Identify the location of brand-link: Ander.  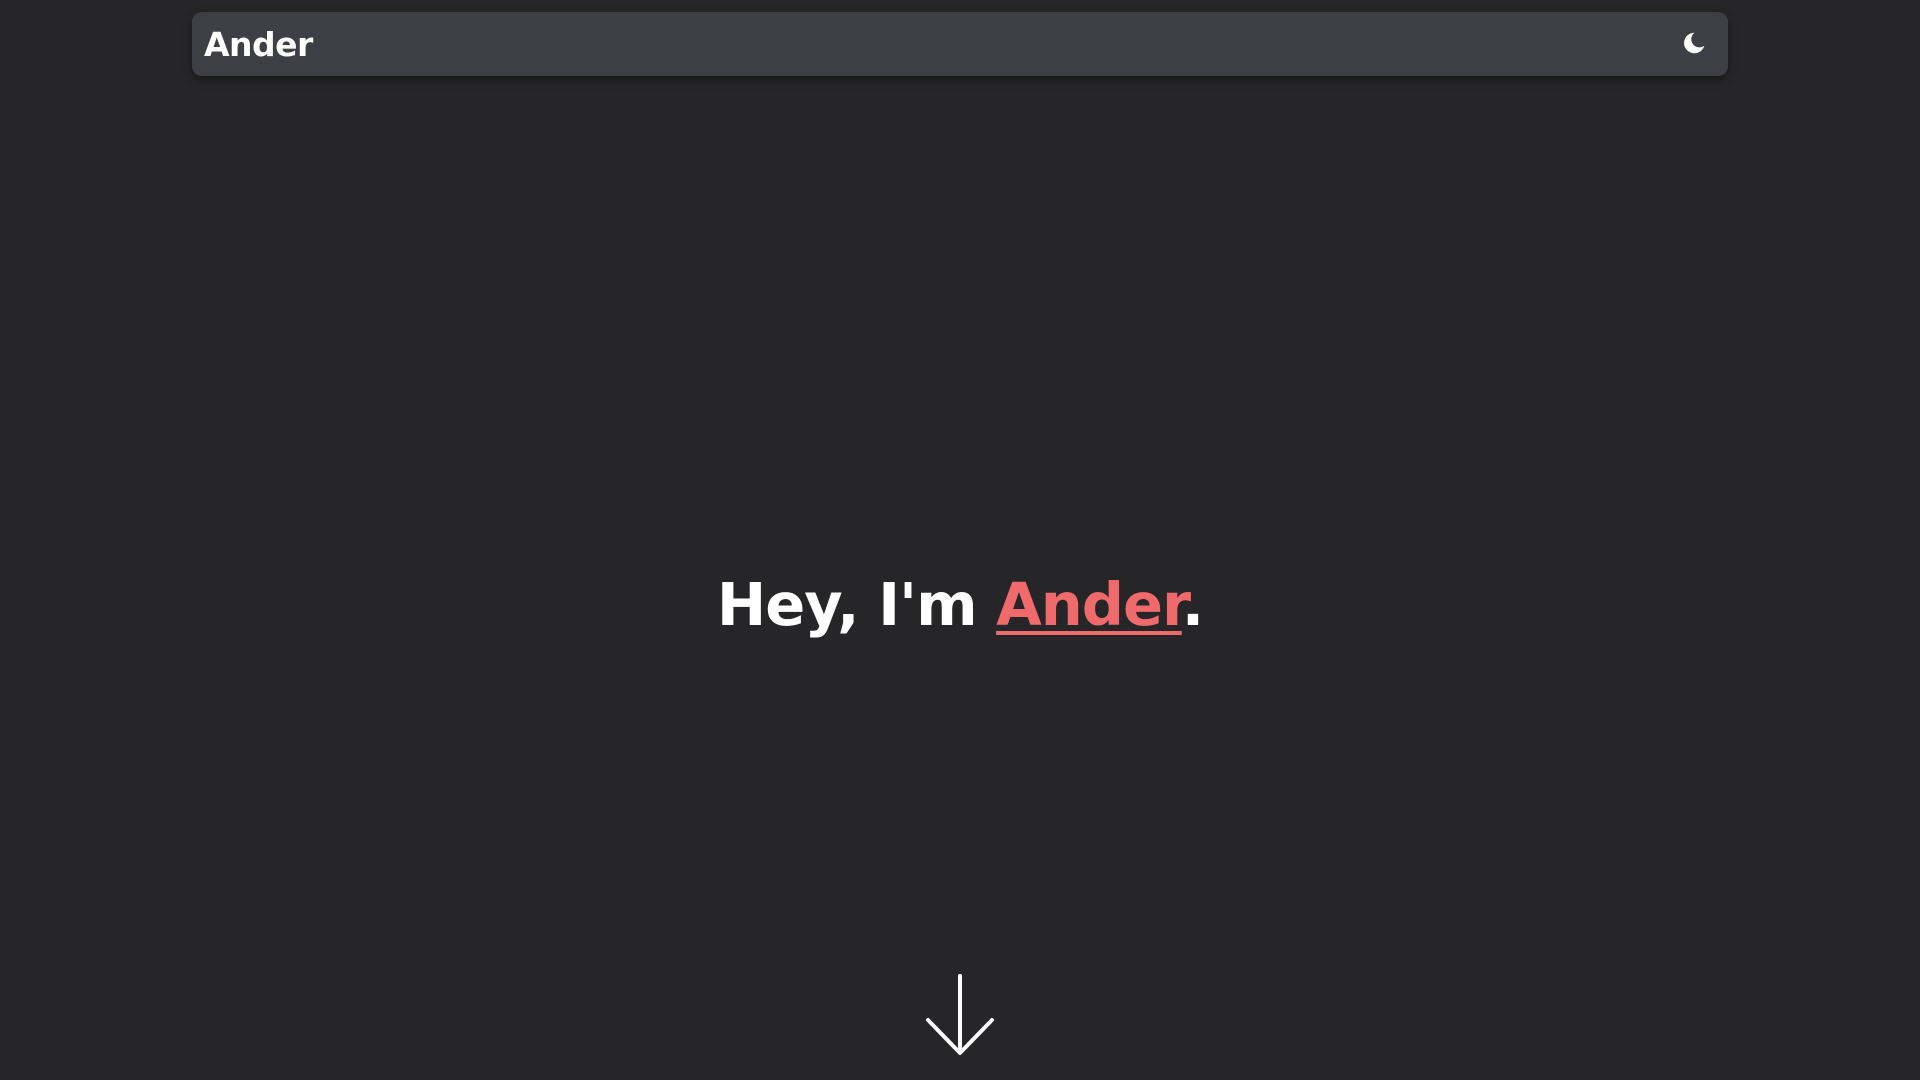
(258, 44).